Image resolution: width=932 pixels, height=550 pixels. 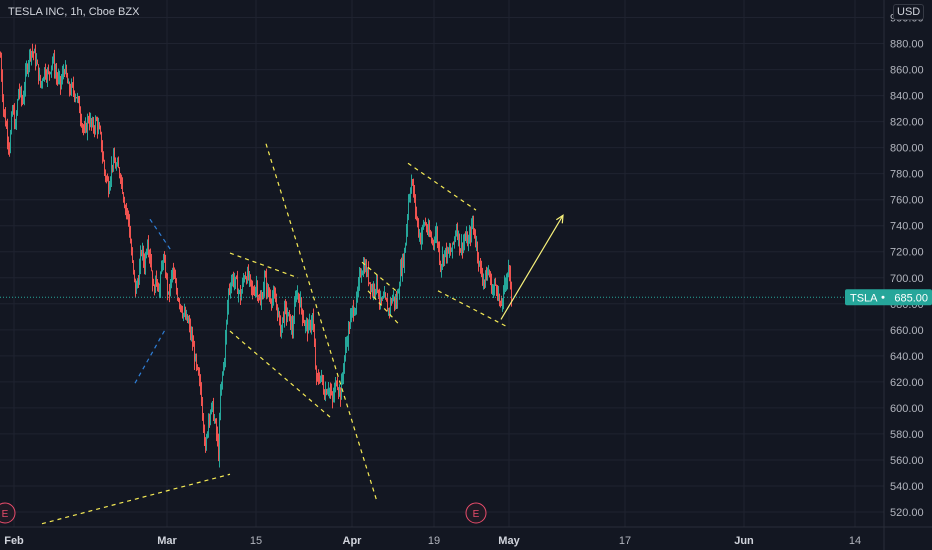 What do you see at coordinates (907, 253) in the screenshot?
I see `y-tick-label: 720.00` at bounding box center [907, 253].